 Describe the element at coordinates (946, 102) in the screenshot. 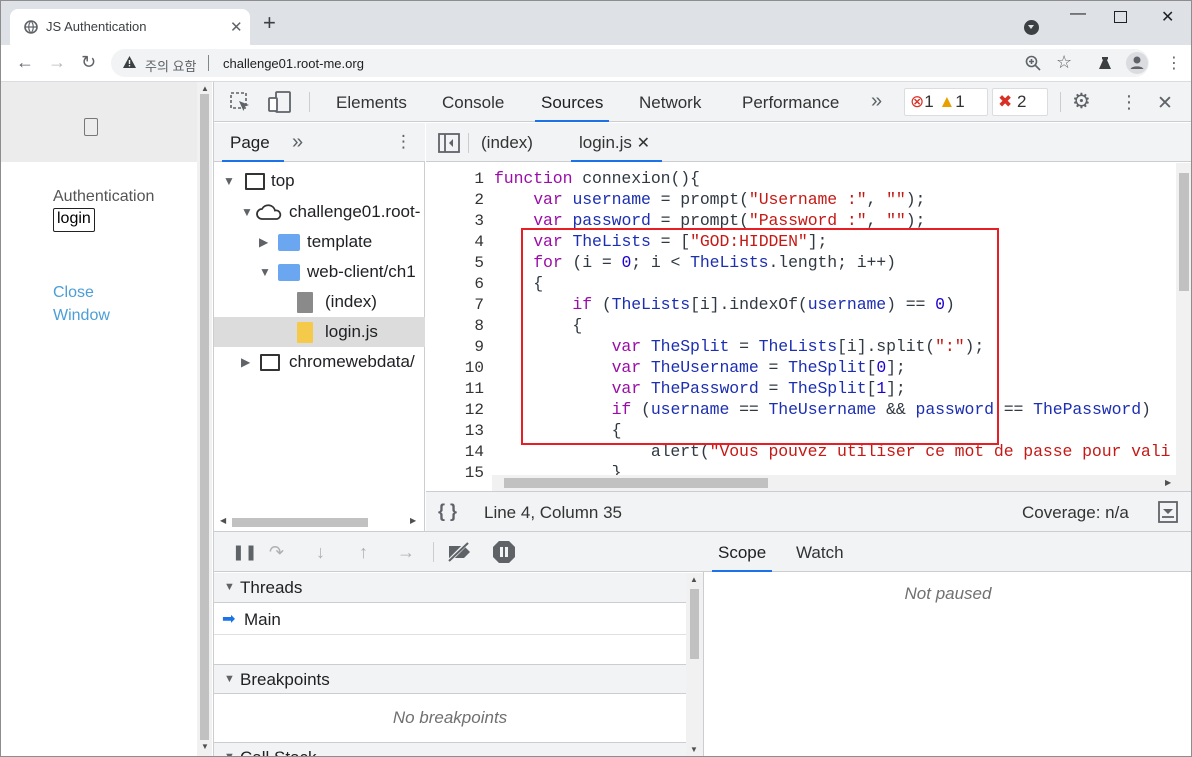

I see `errors-warnings-badge: ⊗1 ▲1` at that location.